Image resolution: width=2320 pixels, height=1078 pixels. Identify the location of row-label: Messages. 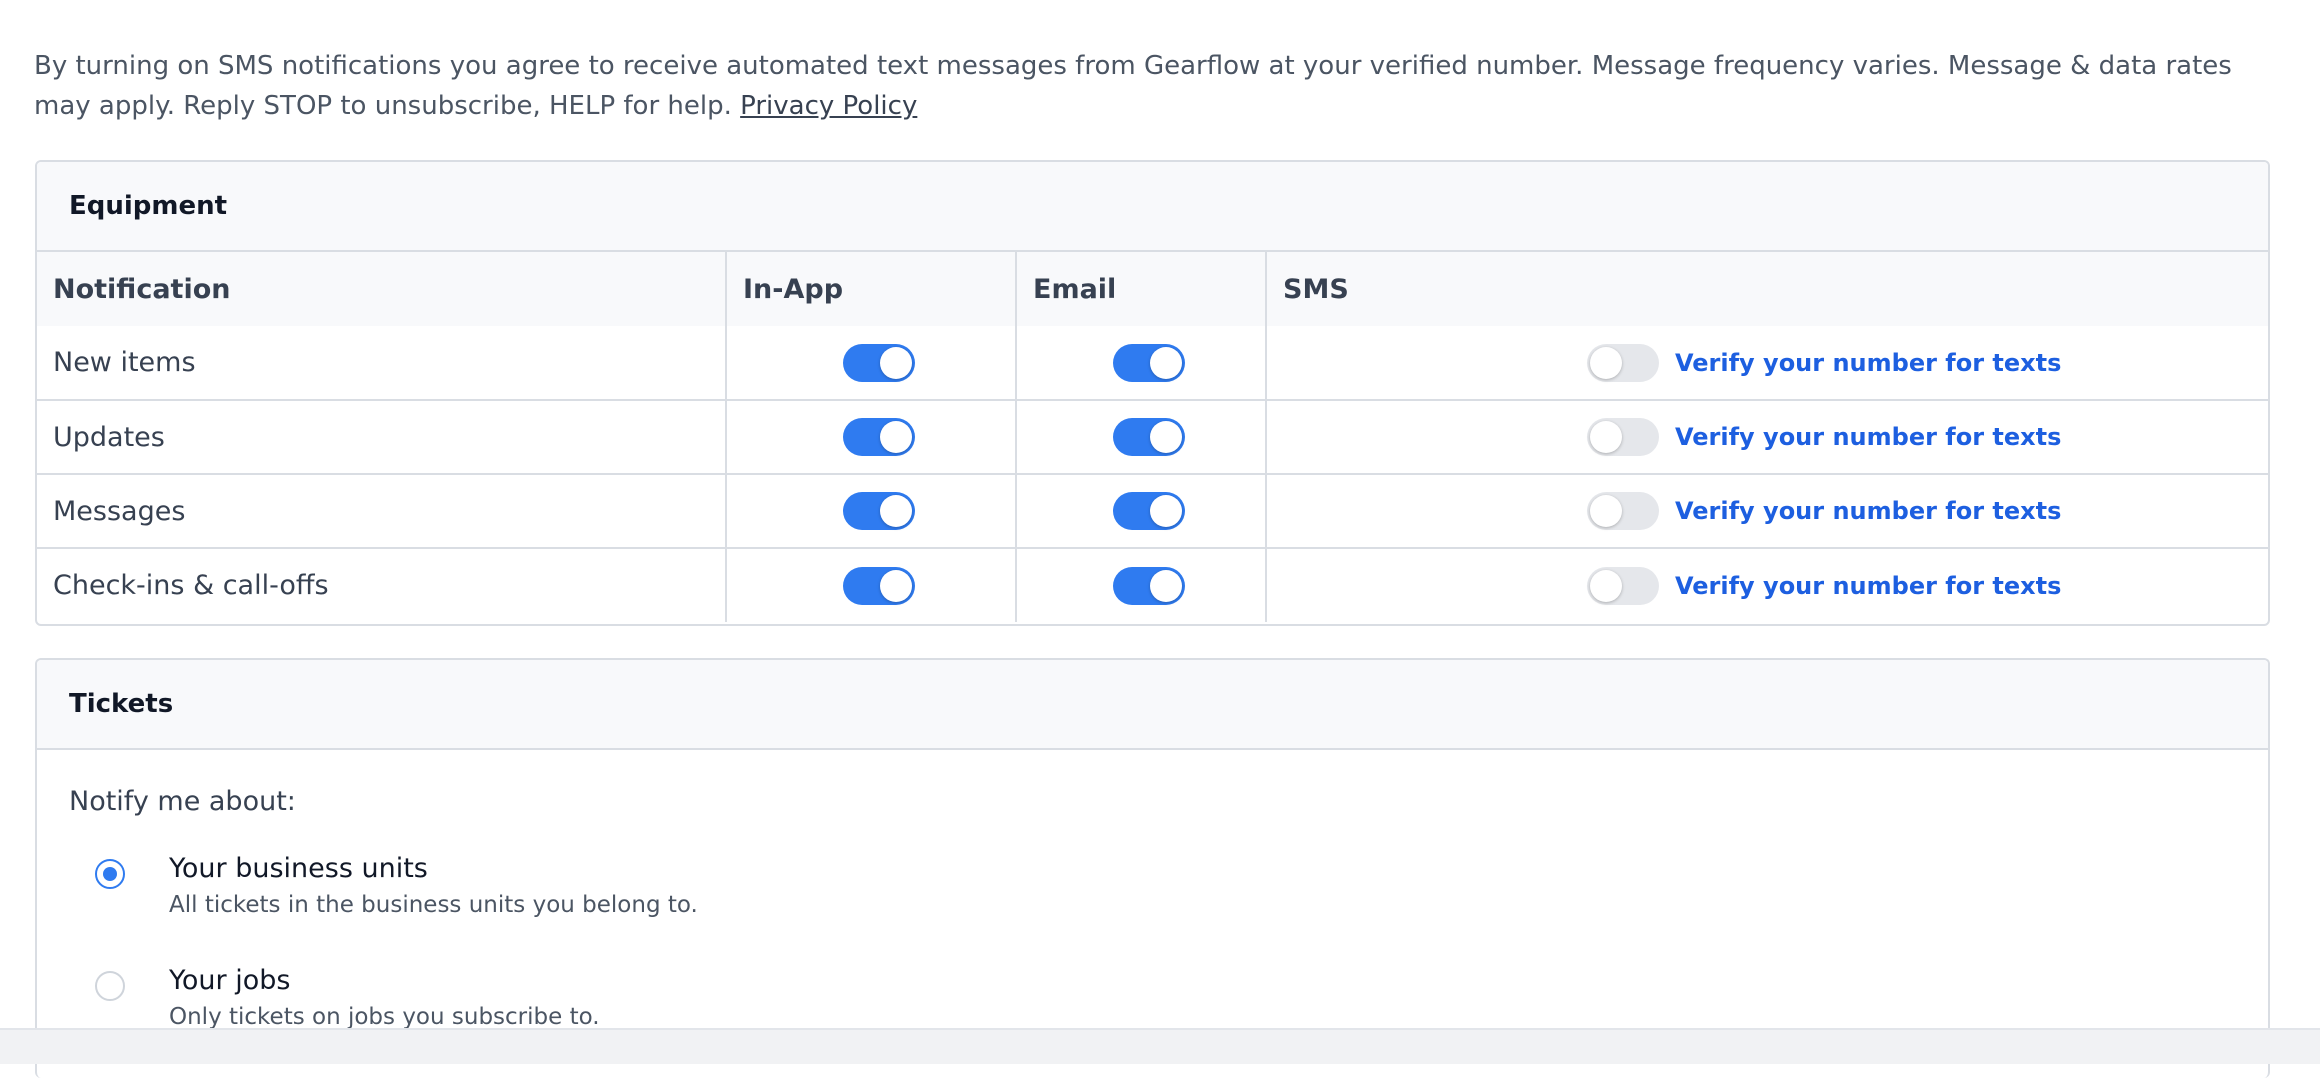
(382, 511).